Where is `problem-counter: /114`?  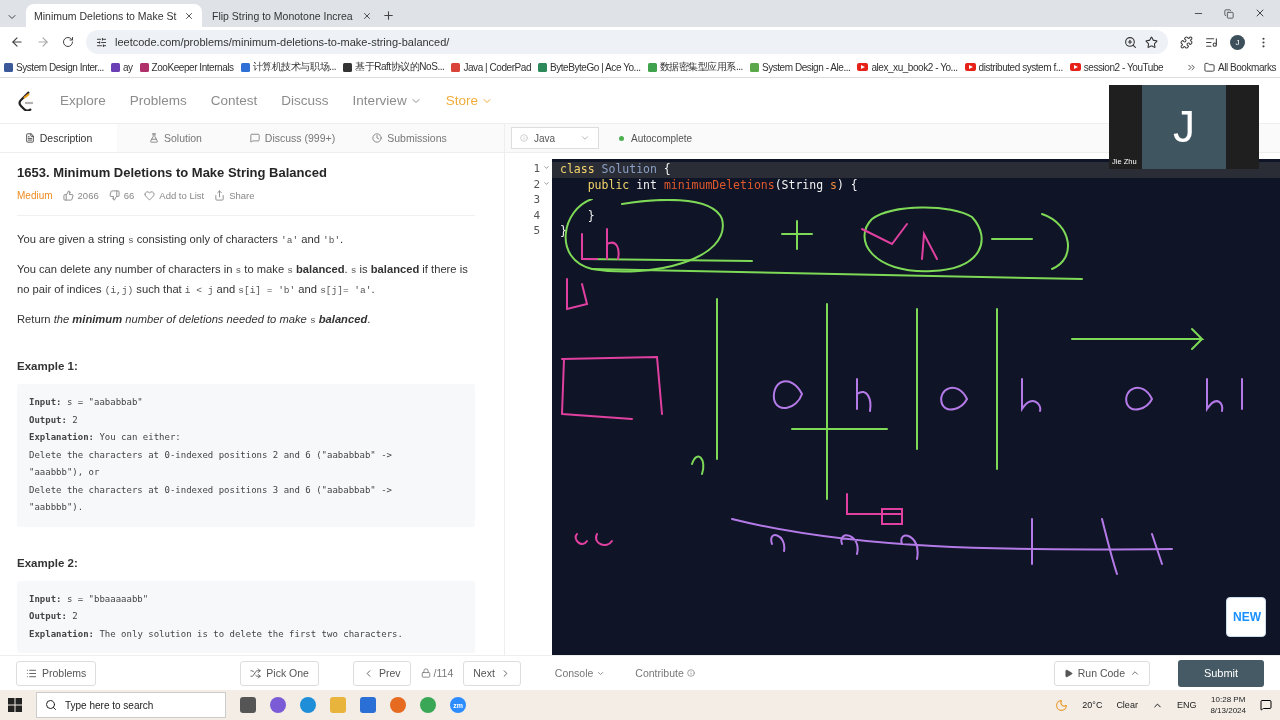 problem-counter: /114 is located at coordinates (437, 673).